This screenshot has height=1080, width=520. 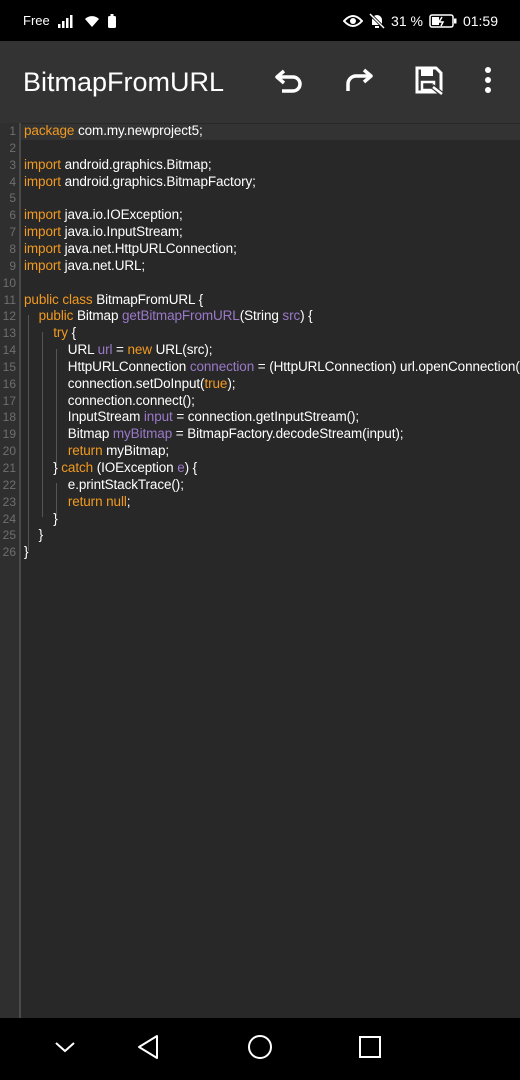 I want to click on code-line: } catch (IOException e) {, so click(x=110, y=467).